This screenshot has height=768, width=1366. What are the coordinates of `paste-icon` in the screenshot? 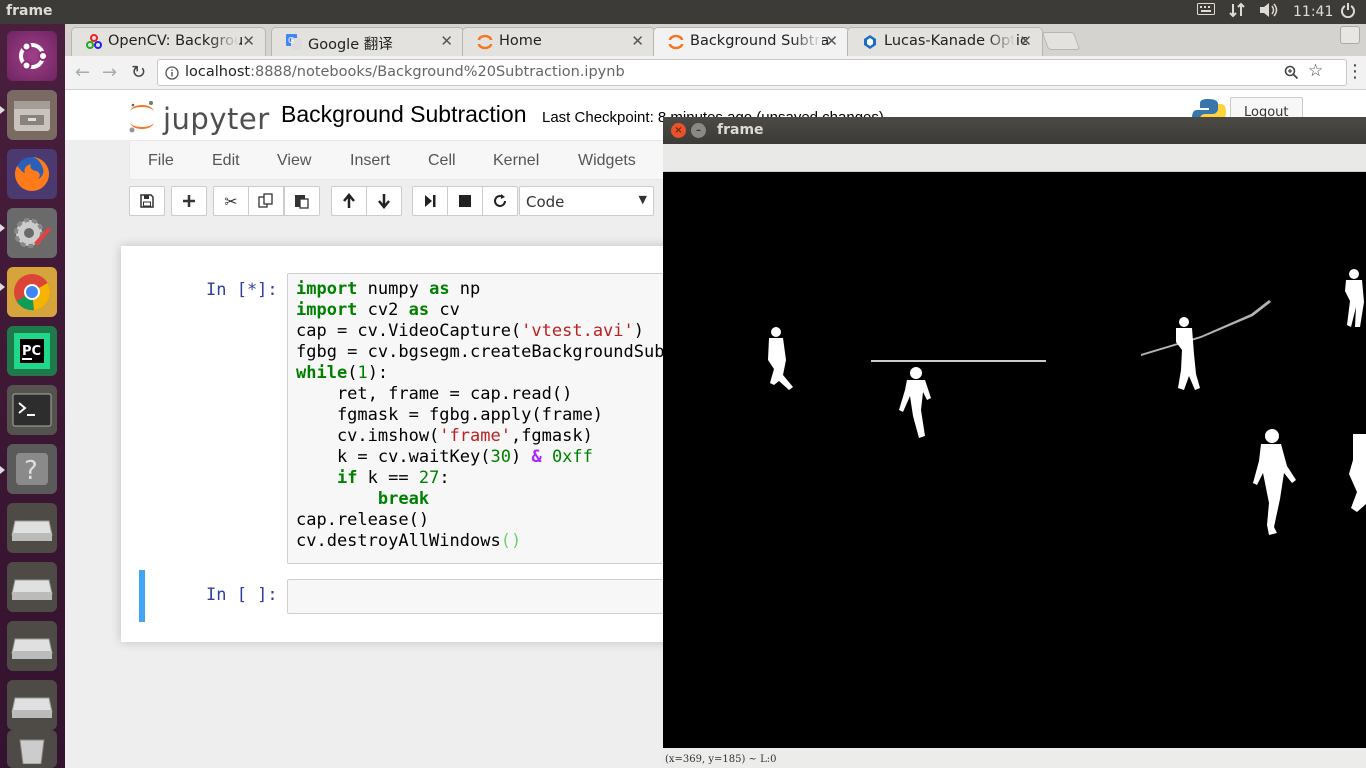 It's located at (302, 202).